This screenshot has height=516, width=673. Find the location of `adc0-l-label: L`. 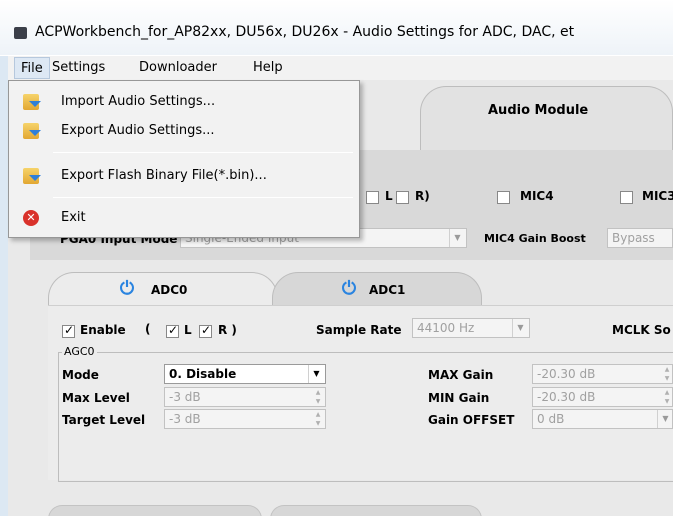

adc0-l-label: L is located at coordinates (188, 330).